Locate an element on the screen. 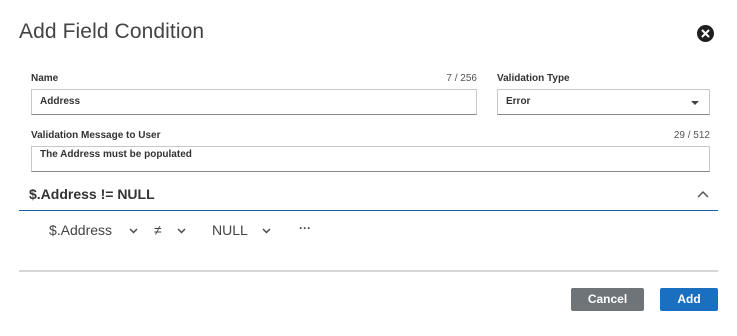 Image resolution: width=737 pixels, height=336 pixels. condition-expression: $.Address != NULL is located at coordinates (92, 194).